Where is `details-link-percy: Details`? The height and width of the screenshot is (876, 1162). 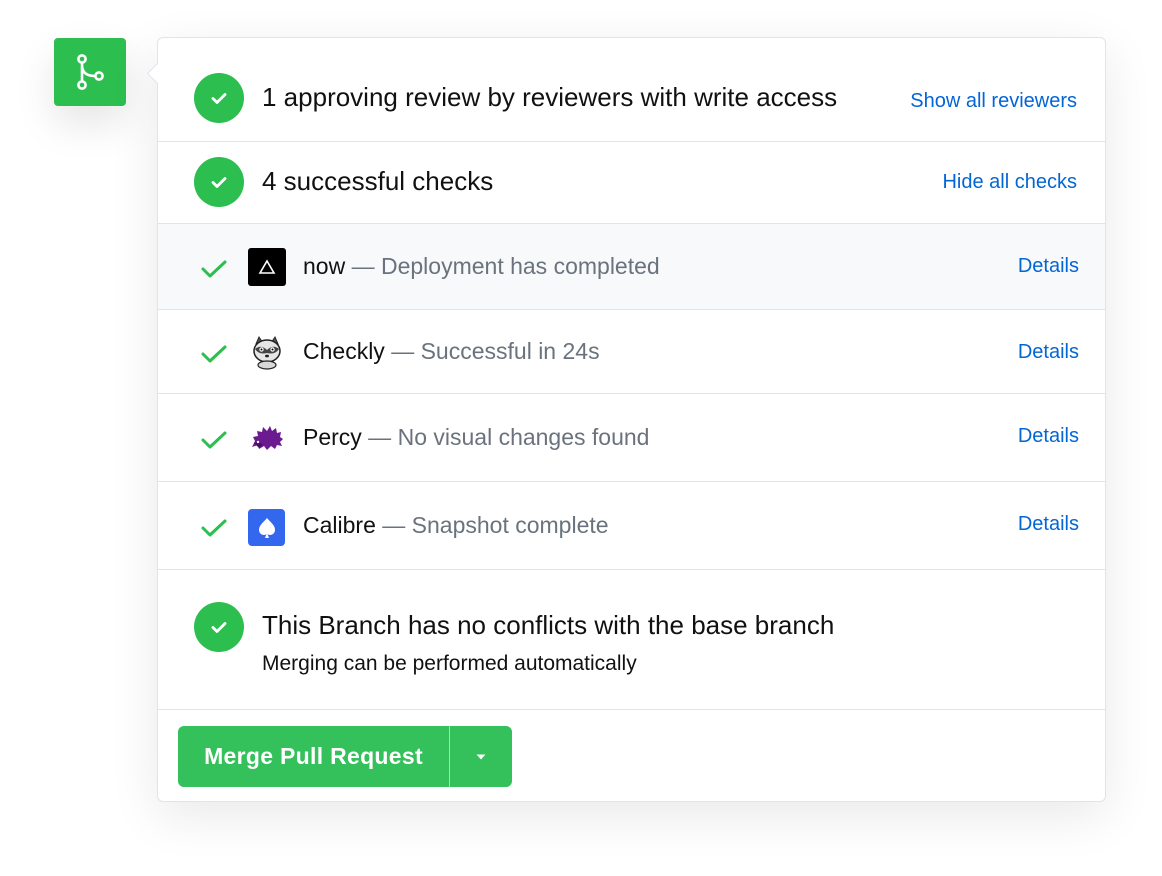
details-link-percy: Details is located at coordinates (1048, 436).